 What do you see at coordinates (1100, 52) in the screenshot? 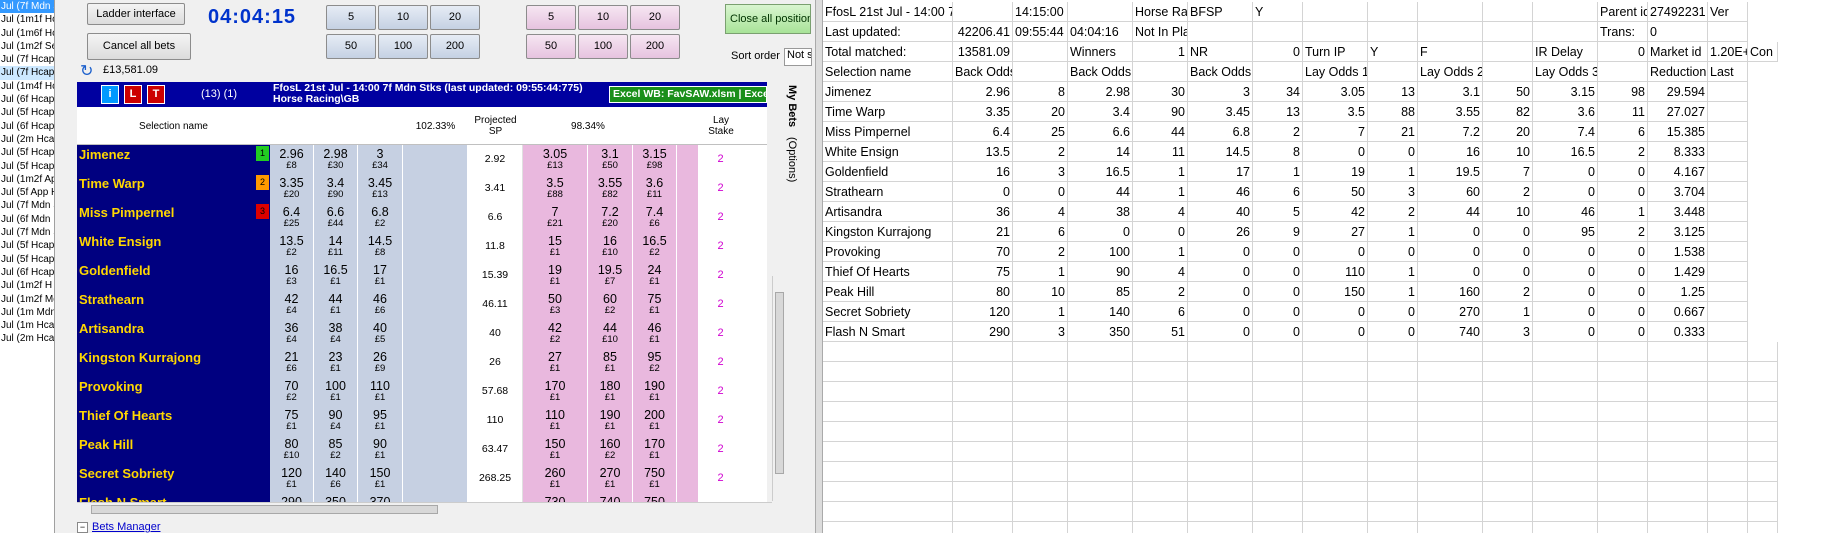
I see `sheet-cell: Winners` at bounding box center [1100, 52].